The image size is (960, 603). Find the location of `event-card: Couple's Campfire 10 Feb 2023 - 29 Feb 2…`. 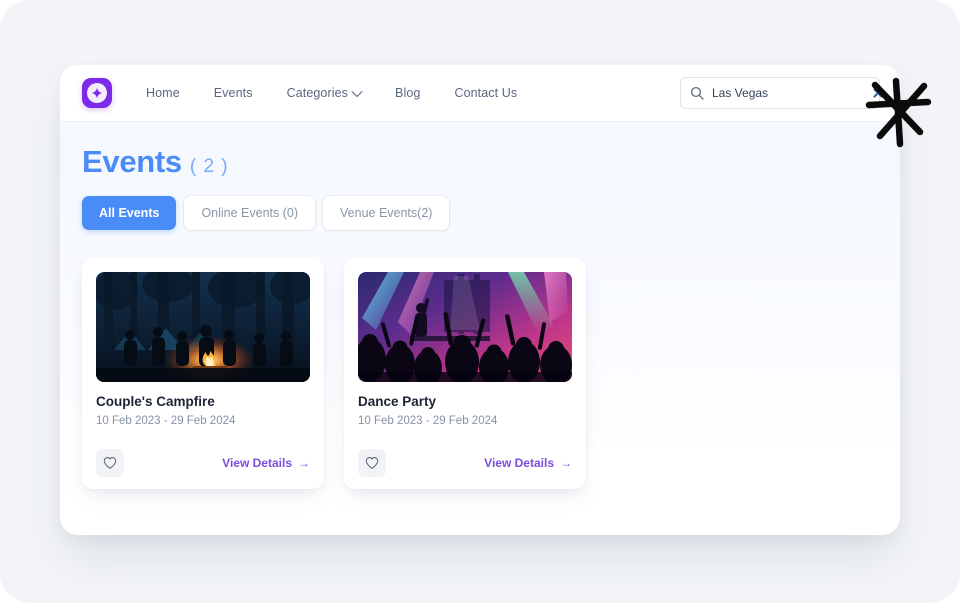

event-card: Couple's Campfire 10 Feb 2023 - 29 Feb 2… is located at coordinates (203, 373).